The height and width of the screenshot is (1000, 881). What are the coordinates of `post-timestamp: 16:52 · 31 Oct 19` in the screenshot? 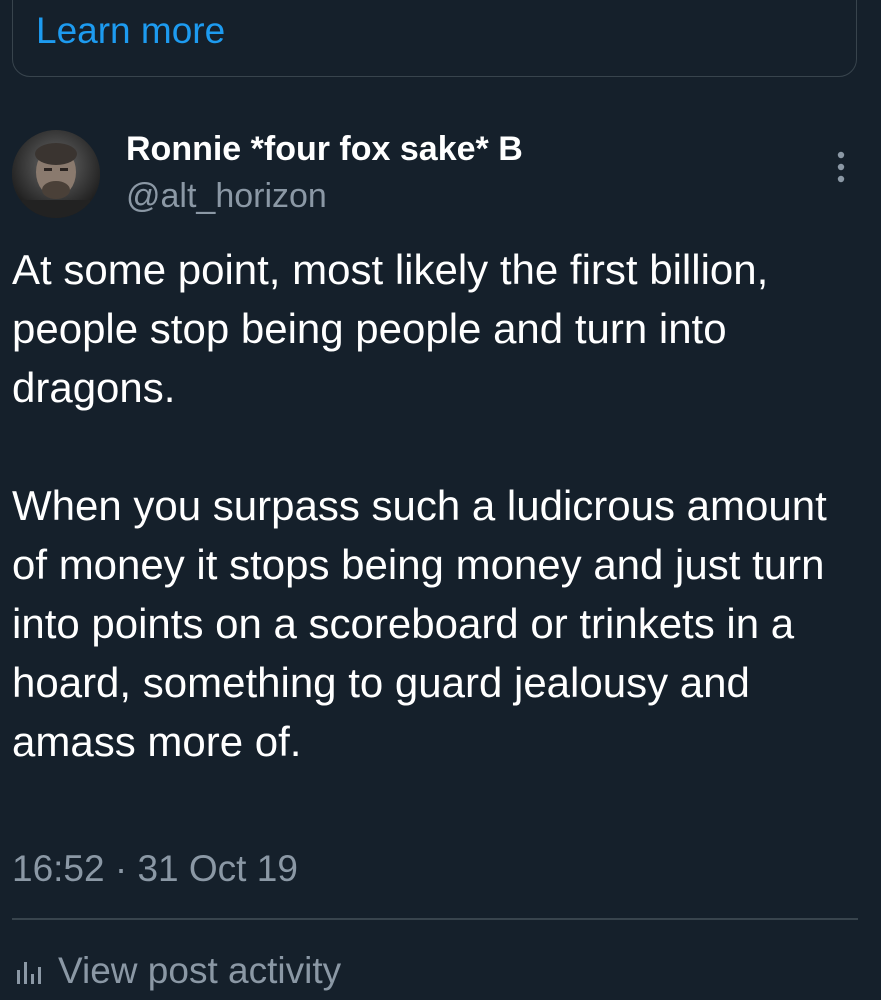 It's located at (155, 869).